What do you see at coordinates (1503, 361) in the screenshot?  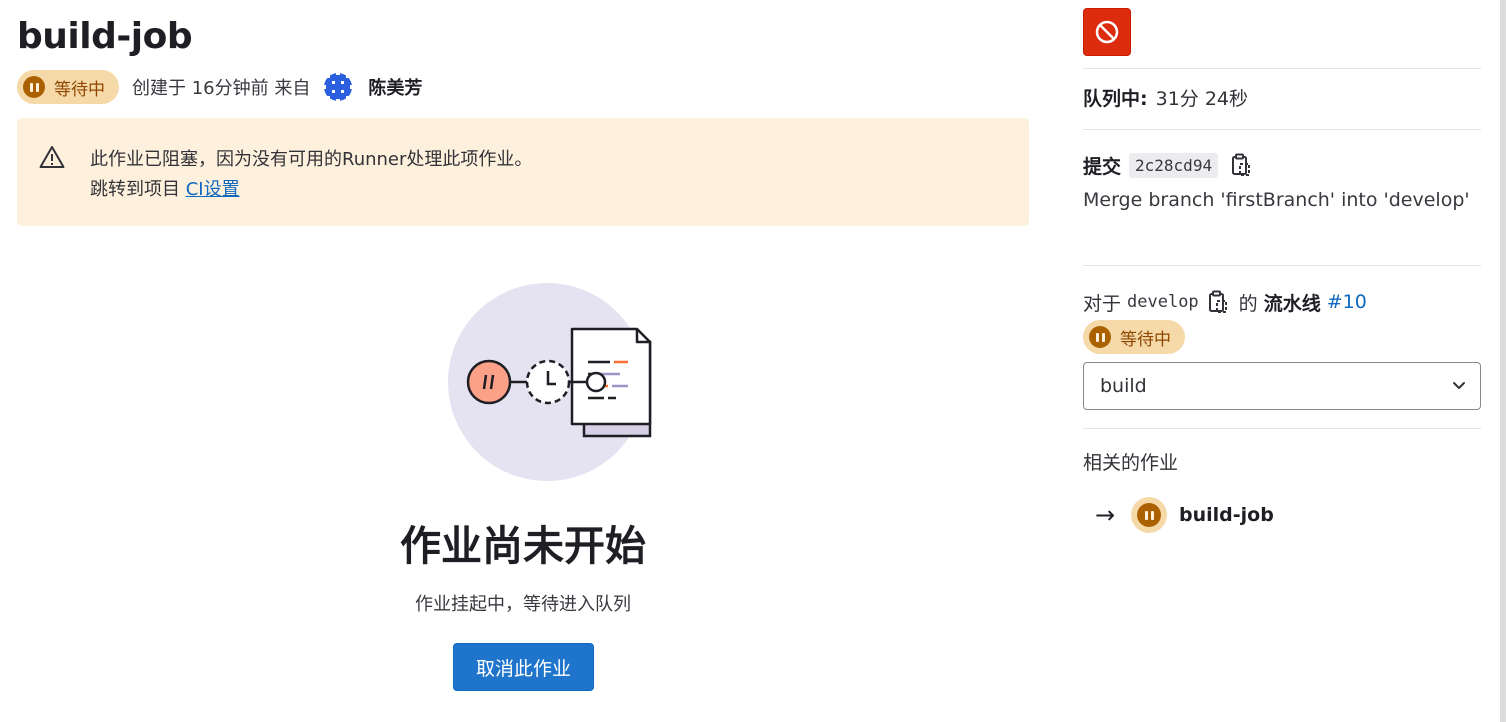 I see `page-scrollbar` at bounding box center [1503, 361].